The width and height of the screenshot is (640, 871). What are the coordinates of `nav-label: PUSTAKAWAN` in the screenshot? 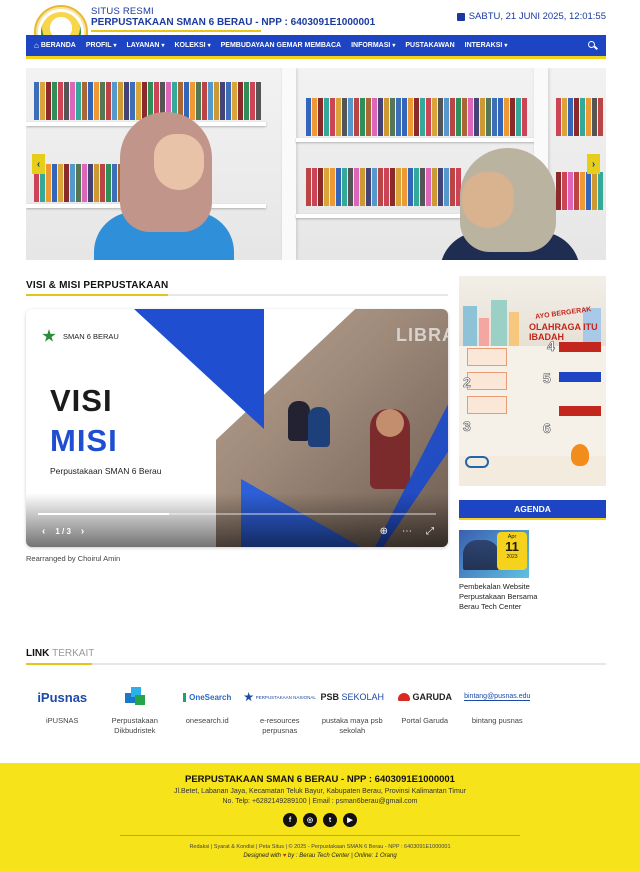 It's located at (430, 45).